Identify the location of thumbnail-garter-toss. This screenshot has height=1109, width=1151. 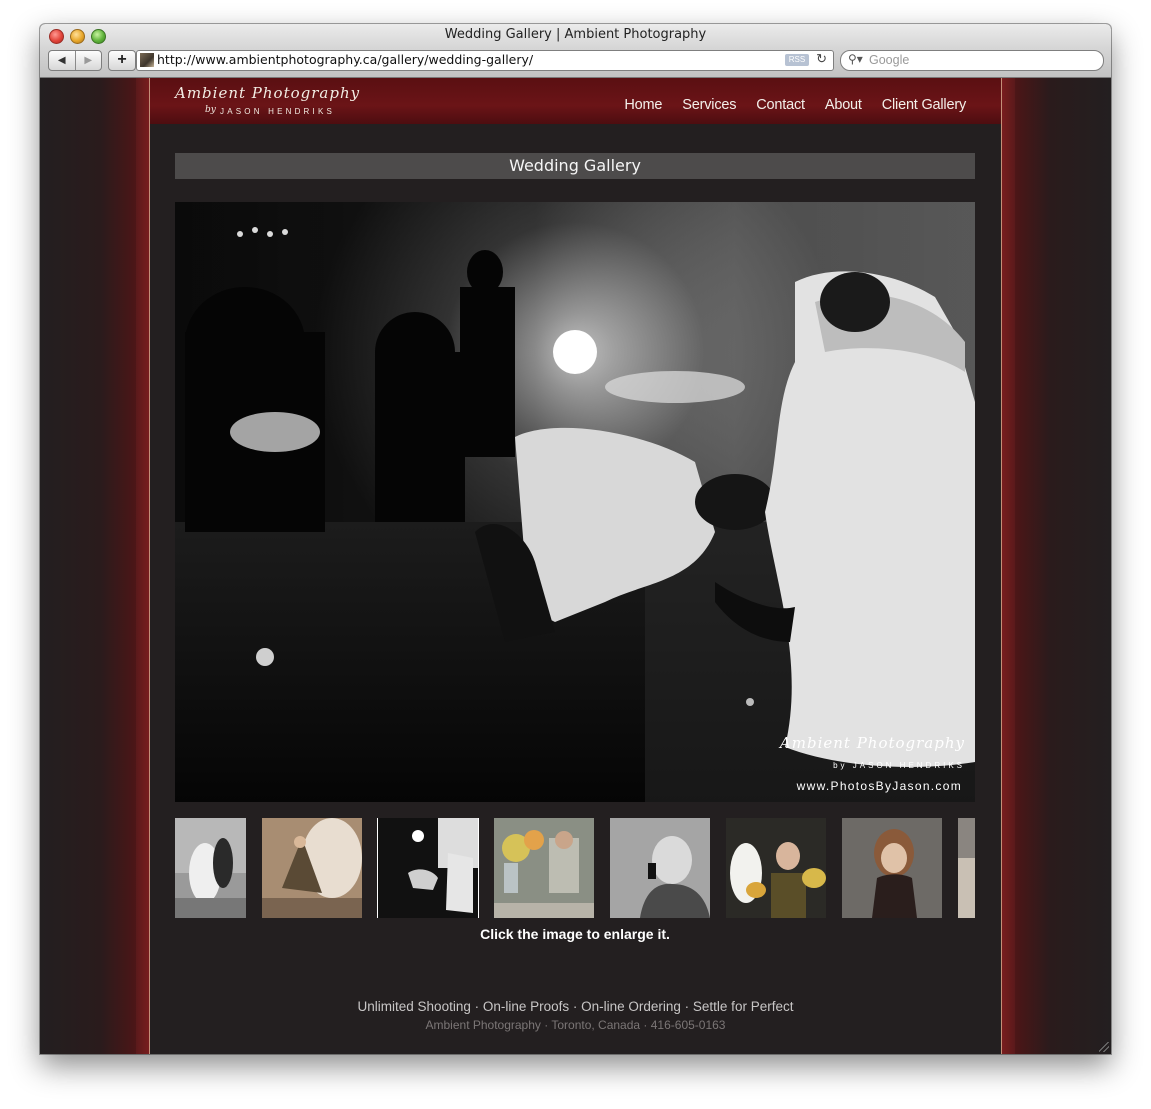
(428, 868).